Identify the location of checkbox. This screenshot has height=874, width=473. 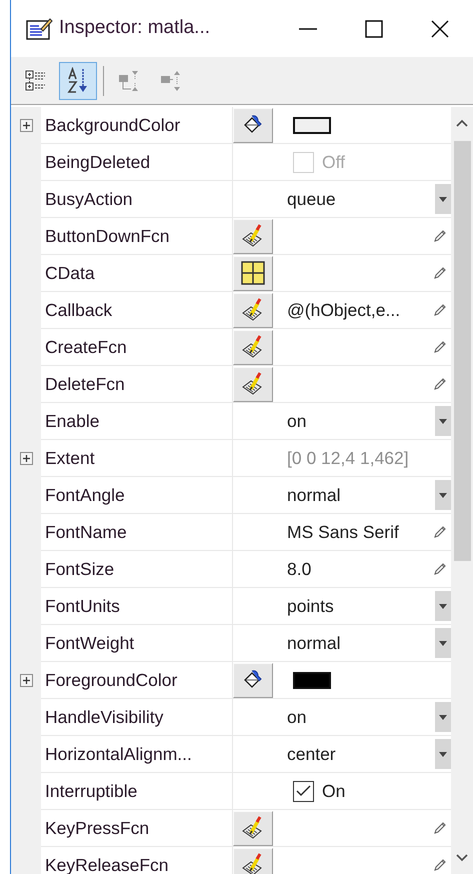
(303, 791).